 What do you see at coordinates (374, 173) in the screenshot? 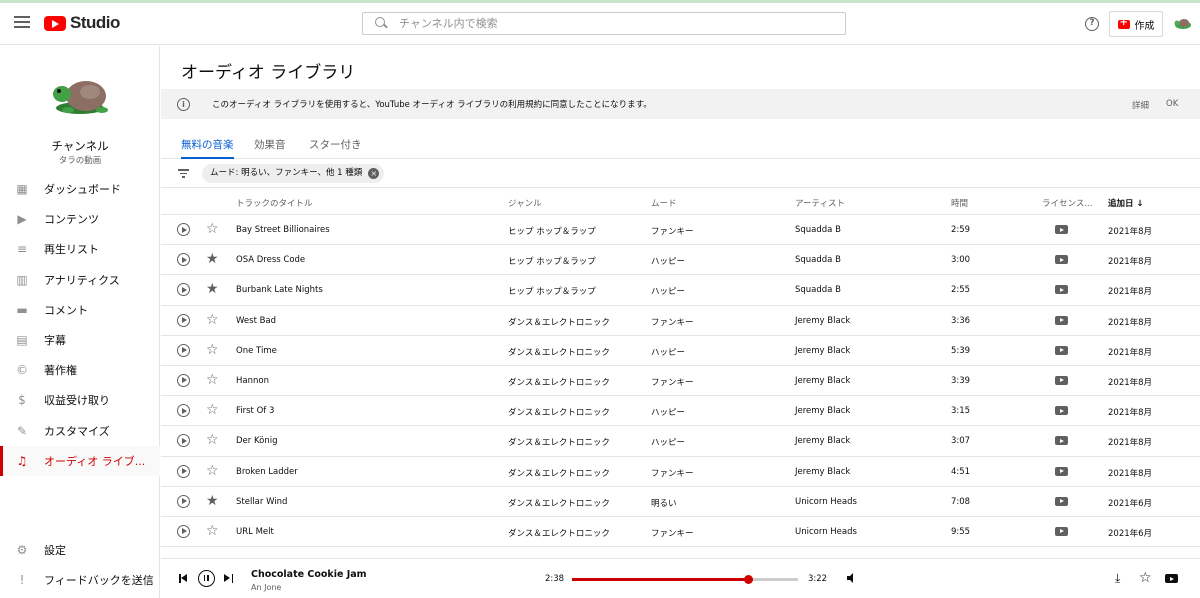
I see `close-icon: ×` at bounding box center [374, 173].